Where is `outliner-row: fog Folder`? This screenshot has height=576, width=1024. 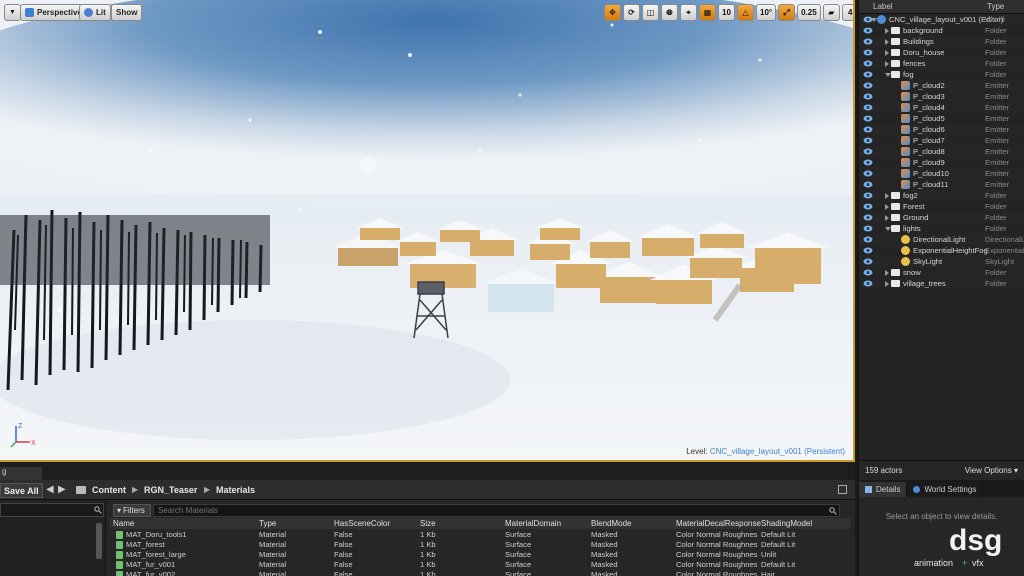 outliner-row: fog Folder is located at coordinates (941, 74).